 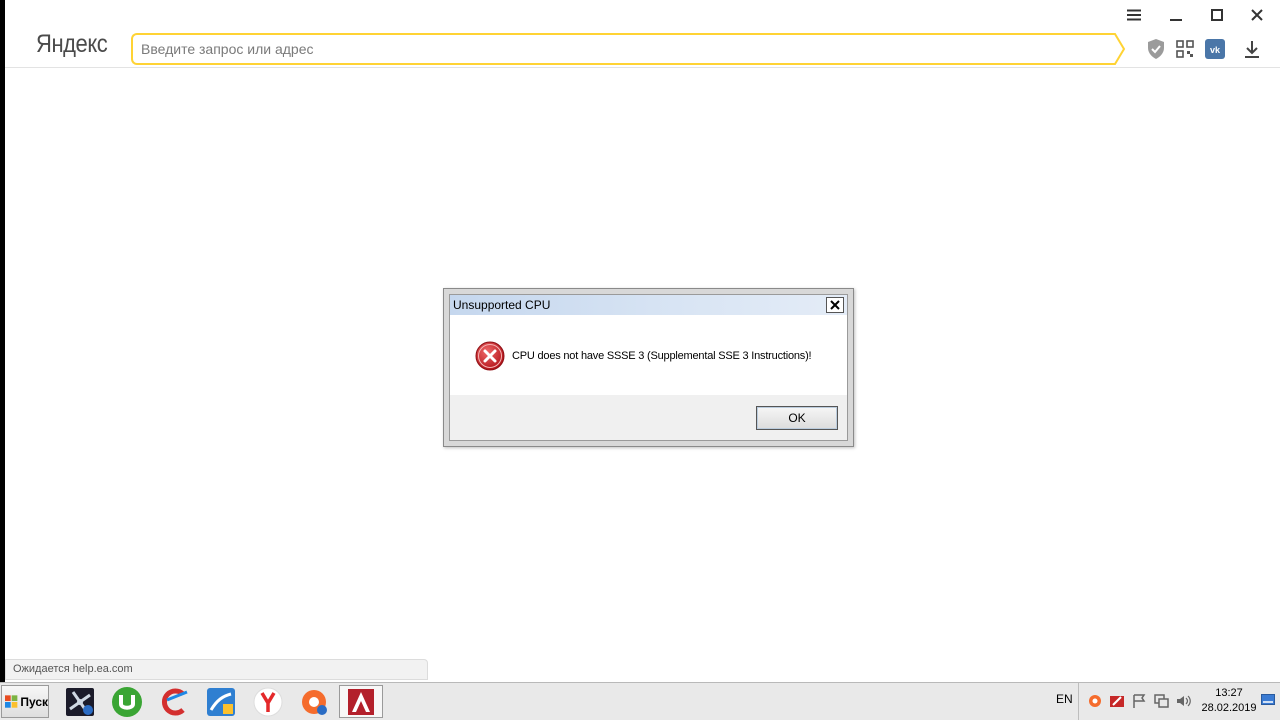 I want to click on dialog-title: Unsupported CPU, so click(x=502, y=305).